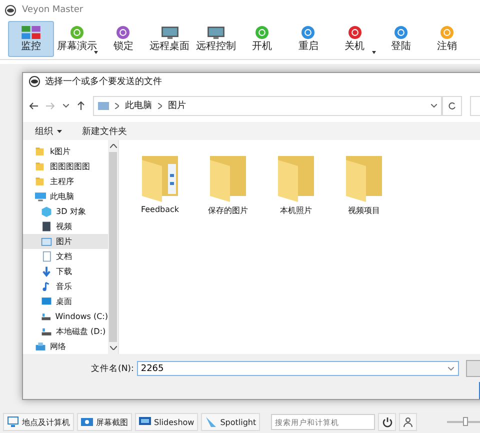 This screenshot has width=480, height=433. What do you see at coordinates (33, 106) in the screenshot?
I see `back-icon` at bounding box center [33, 106].